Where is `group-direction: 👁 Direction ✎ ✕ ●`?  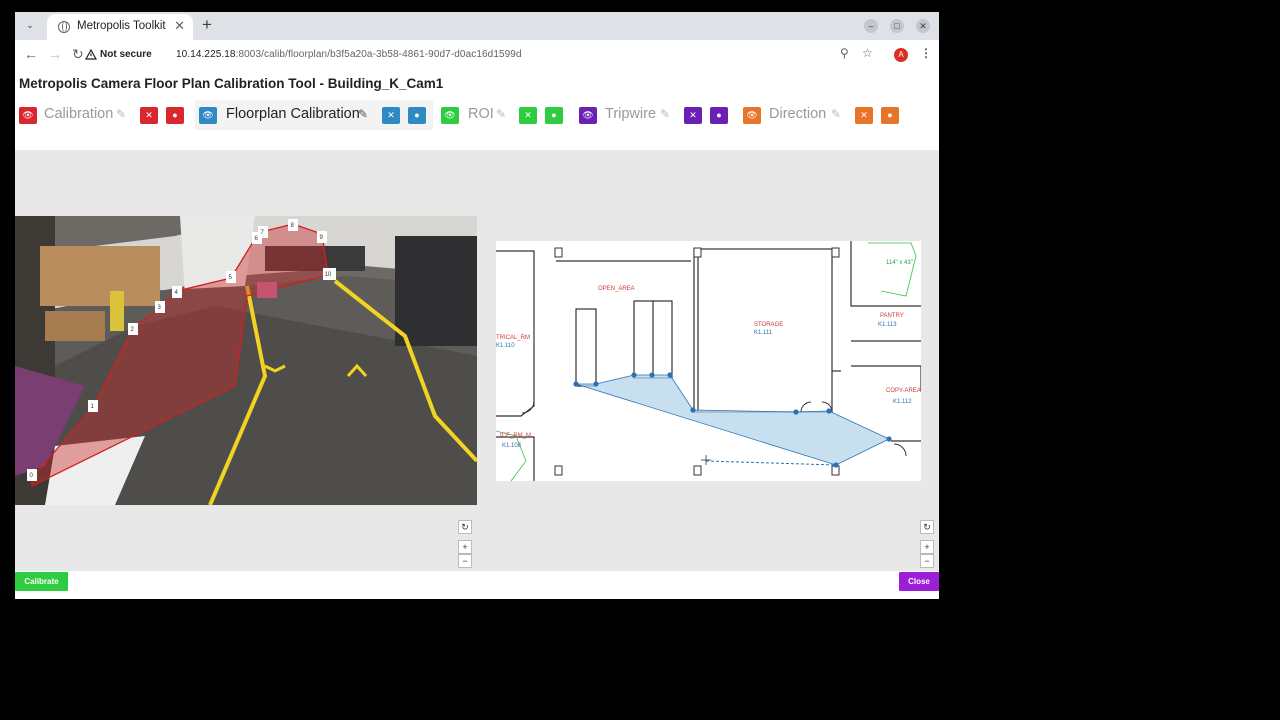
group-direction: 👁 Direction ✎ ✕ ● is located at coordinates (834, 115).